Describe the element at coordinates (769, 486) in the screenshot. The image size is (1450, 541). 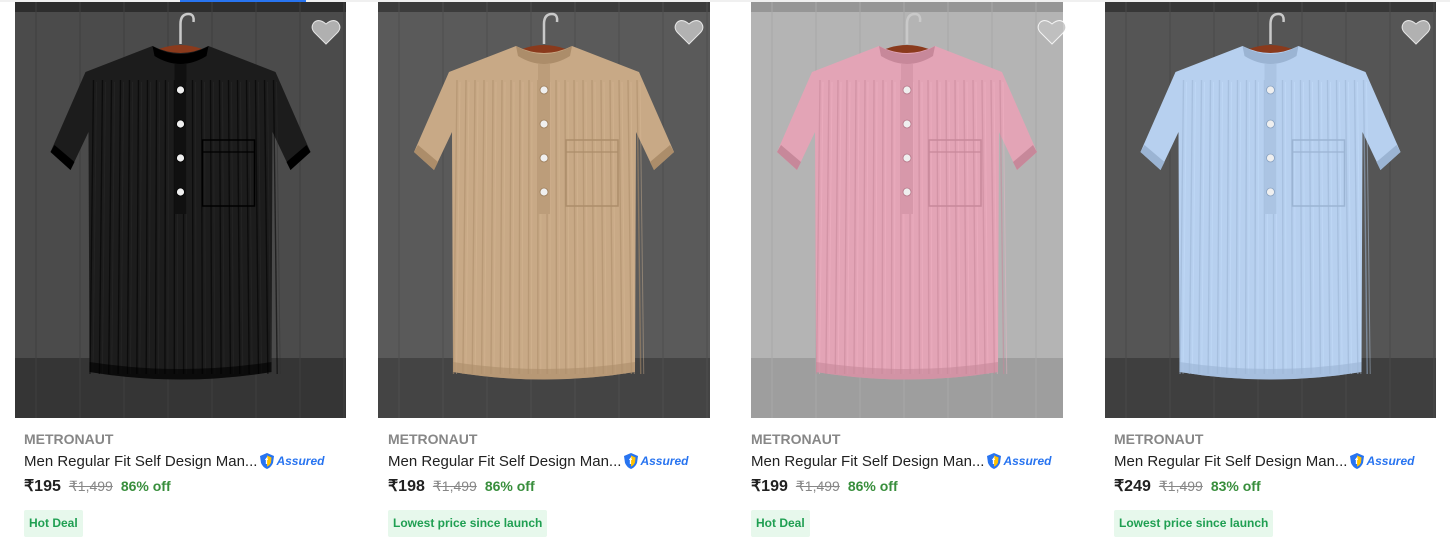
I see `selling-price: ₹199` at that location.